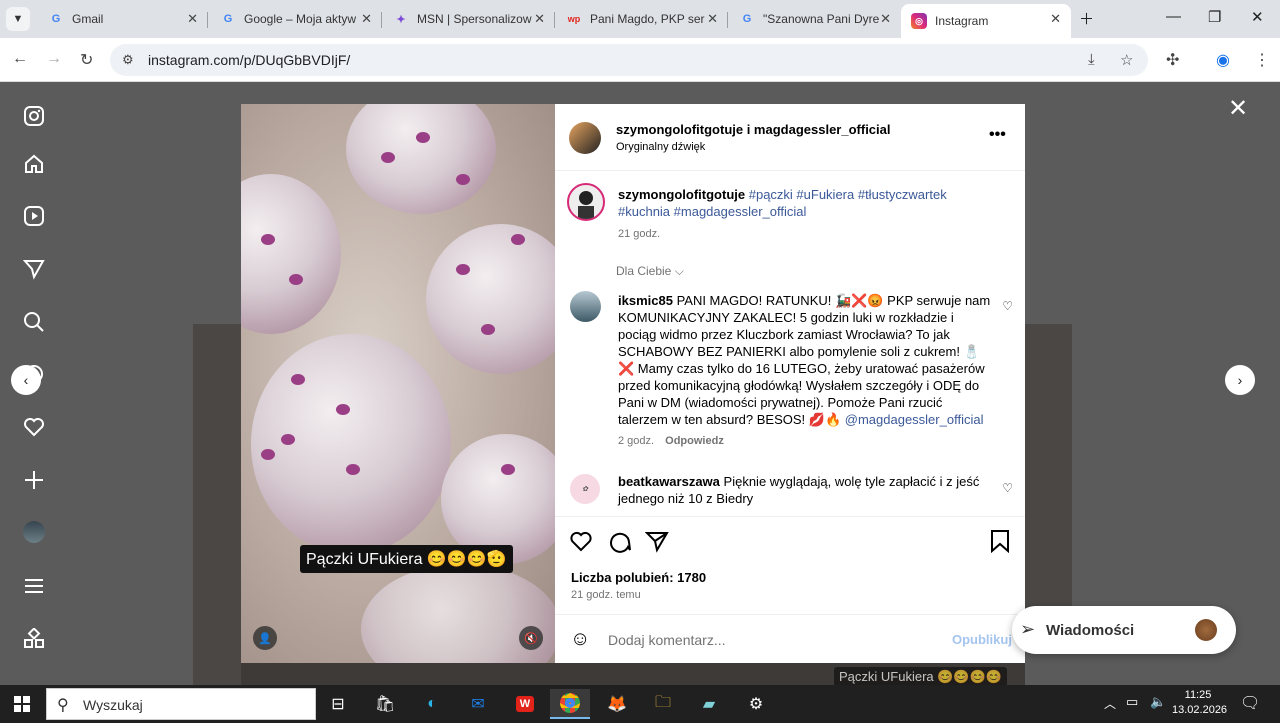  What do you see at coordinates (1158, 702) in the screenshot?
I see `volume-icon: 🔈` at bounding box center [1158, 702].